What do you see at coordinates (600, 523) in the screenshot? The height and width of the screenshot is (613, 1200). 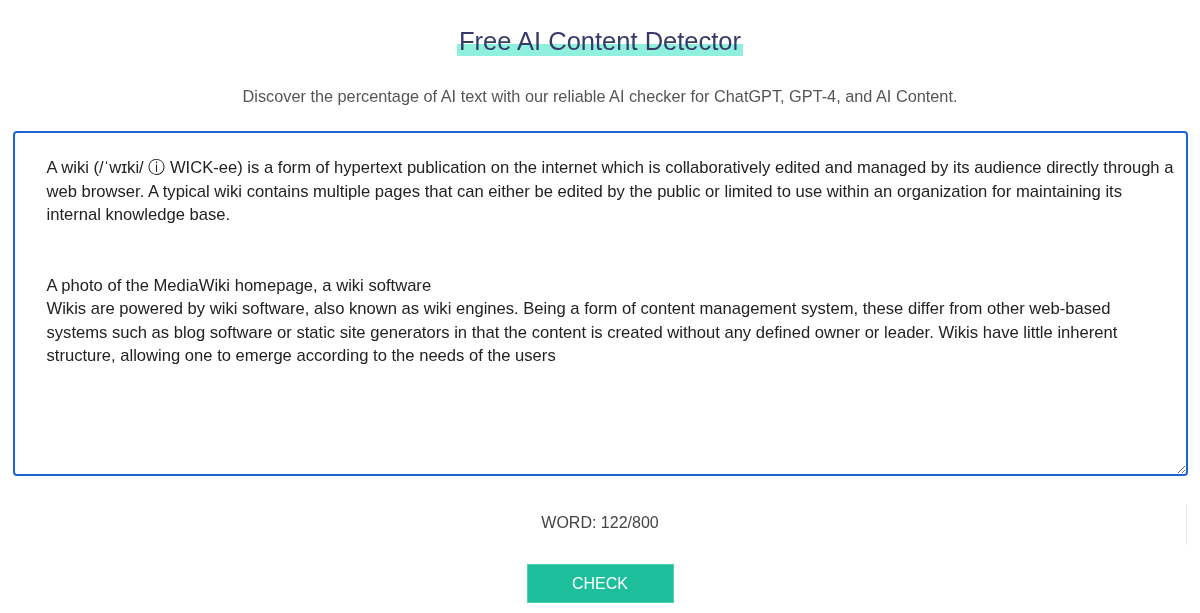 I see `word-count: WORD: 122/800` at bounding box center [600, 523].